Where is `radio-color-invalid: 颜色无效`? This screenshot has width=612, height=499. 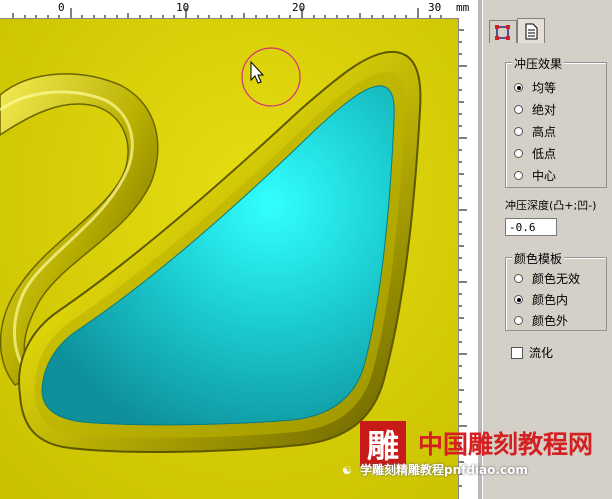 radio-color-invalid: 颜色无效 is located at coordinates (547, 278).